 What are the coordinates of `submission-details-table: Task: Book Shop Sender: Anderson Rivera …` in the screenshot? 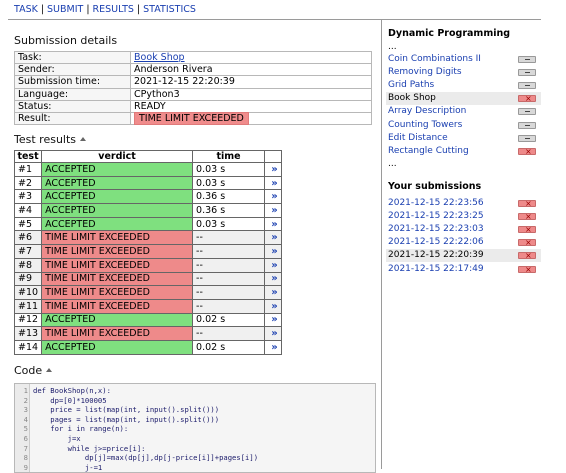 It's located at (193, 88).